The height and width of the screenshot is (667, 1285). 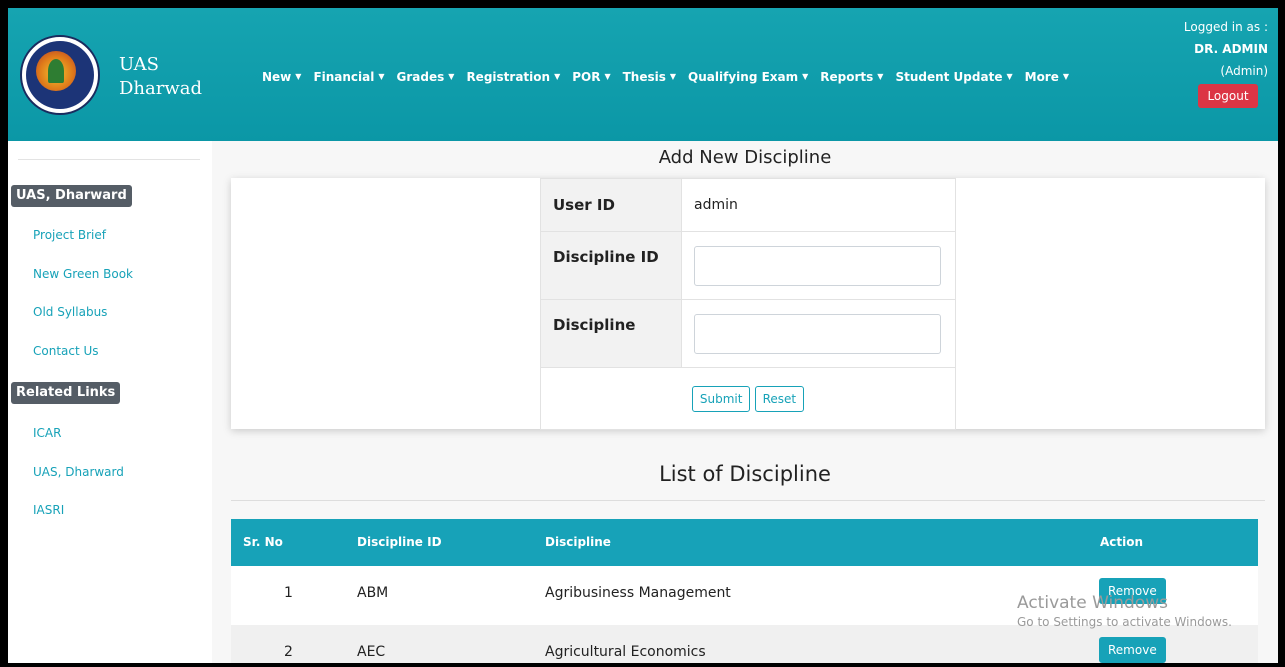 I want to click on sidebar-link-new-green-book: New Green Book, so click(x=83, y=274).